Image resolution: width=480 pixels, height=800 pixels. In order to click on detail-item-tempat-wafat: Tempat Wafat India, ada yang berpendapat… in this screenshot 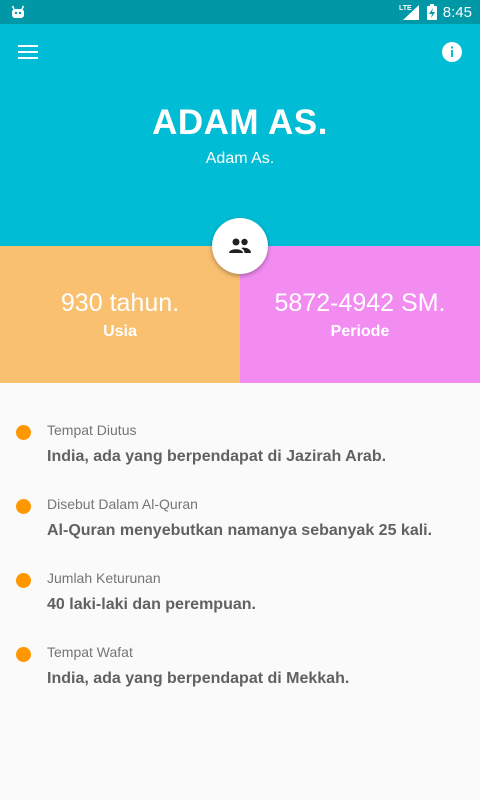, I will do `click(240, 646)`.